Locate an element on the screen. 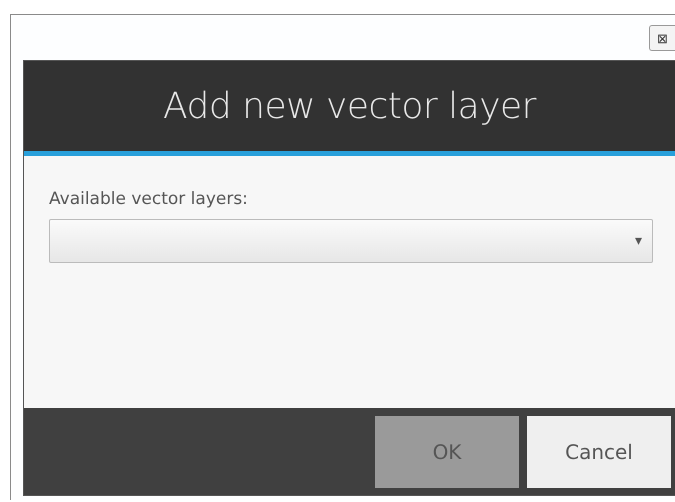  close-button: ⊠ is located at coordinates (662, 38).